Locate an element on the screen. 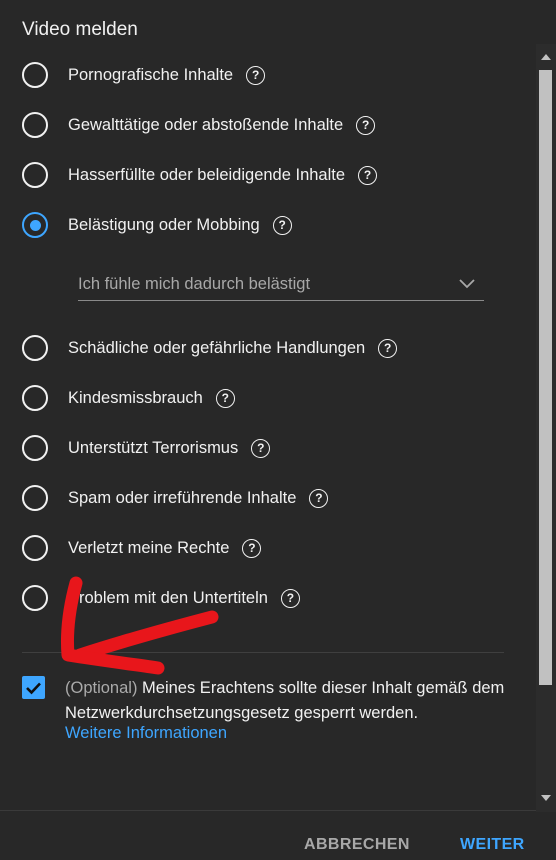 This screenshot has width=556, height=860. subreason-value: Ich fühle mich dadurch belästigt is located at coordinates (194, 284).